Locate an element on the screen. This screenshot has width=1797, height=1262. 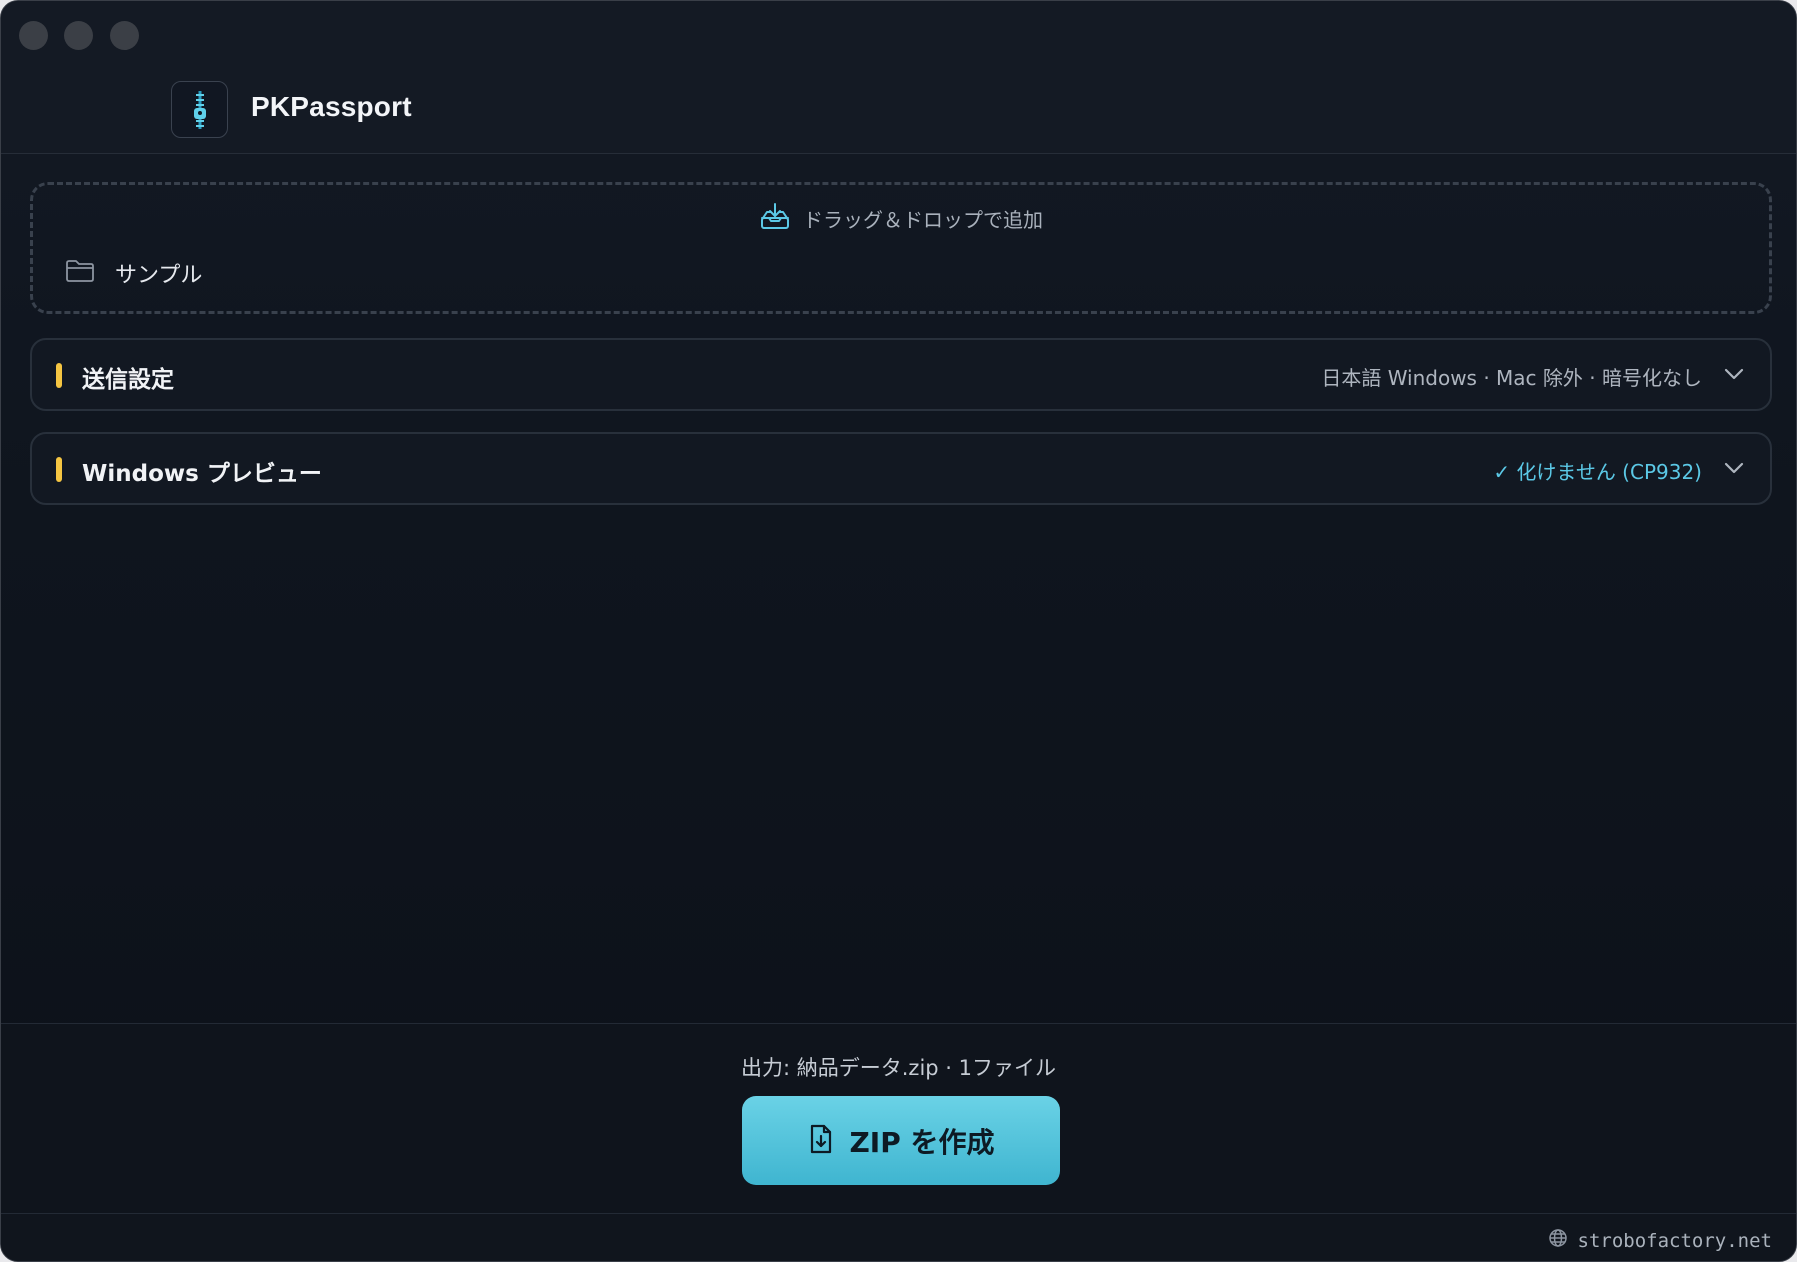
site-text: strobofactory.net is located at coordinates (1674, 1240).